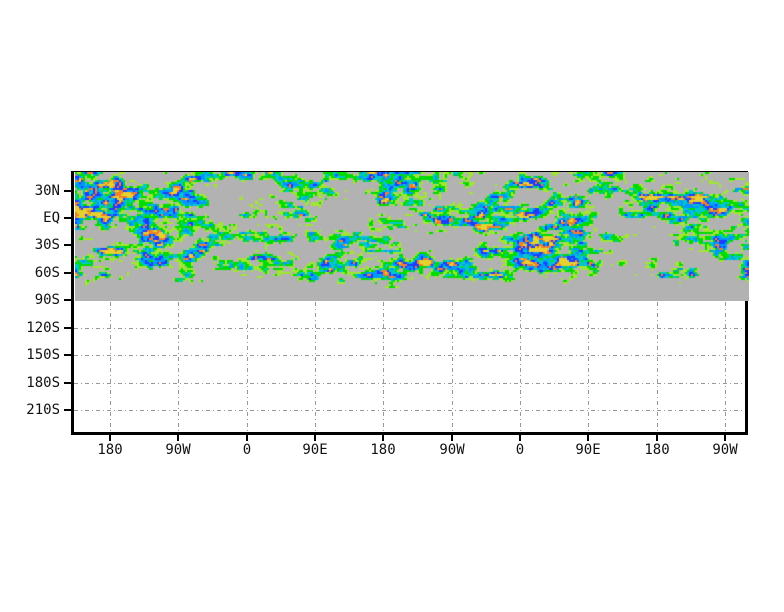  I want to click on y-tick-label: EQ, so click(51, 218).